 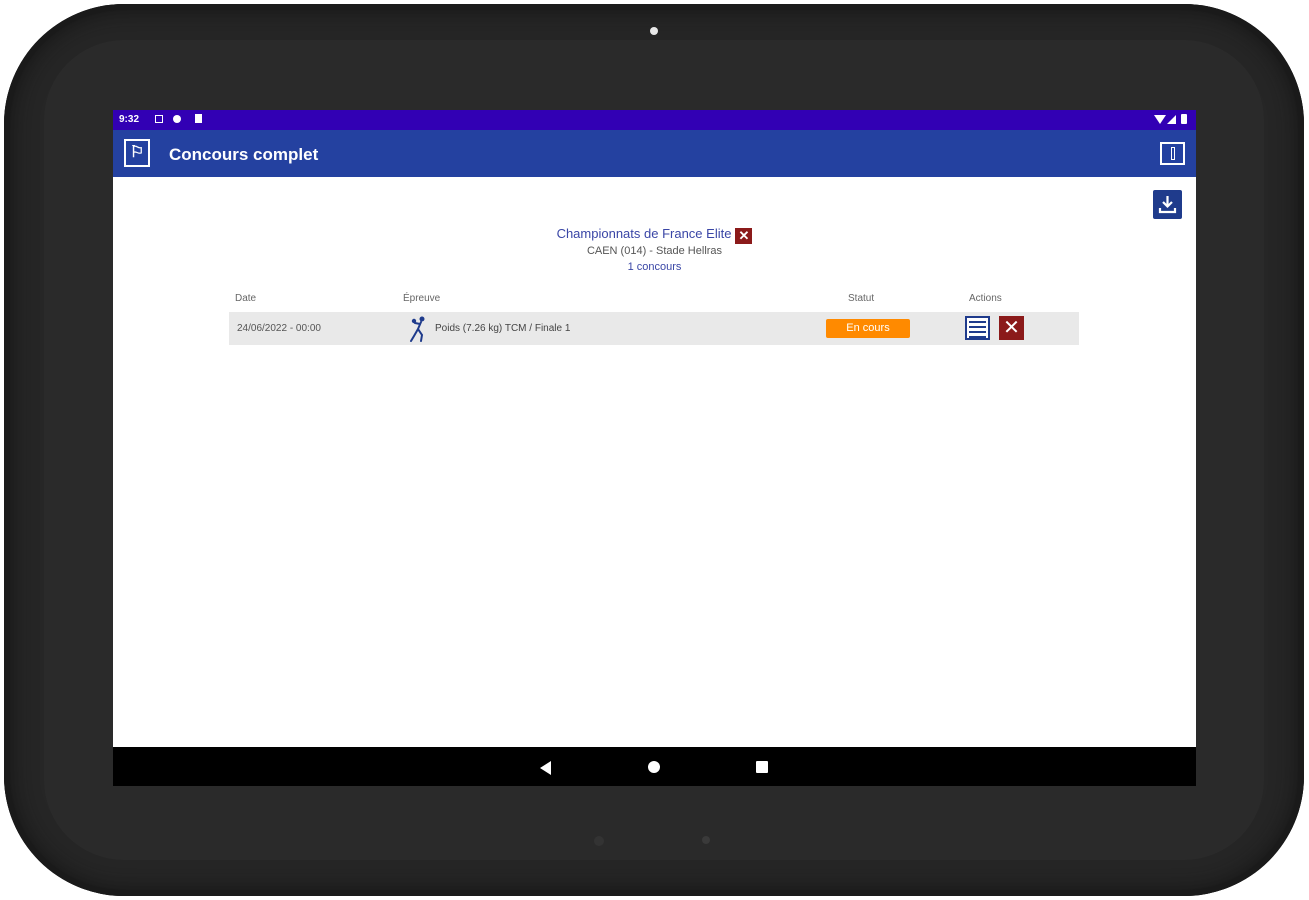 I want to click on page-title: Concours complet, so click(x=244, y=154).